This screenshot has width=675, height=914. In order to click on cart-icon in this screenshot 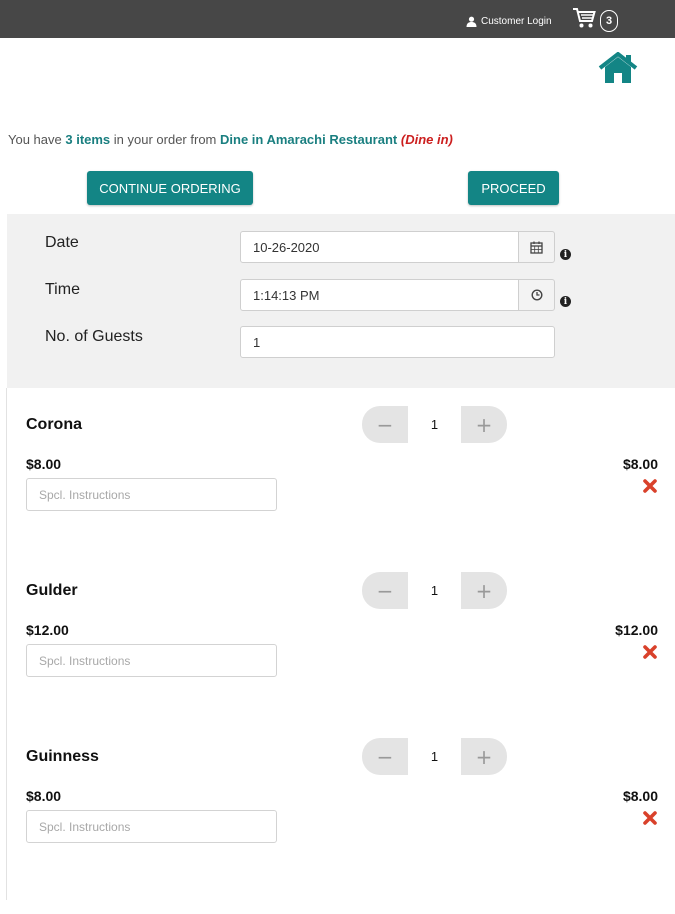, I will do `click(584, 18)`.